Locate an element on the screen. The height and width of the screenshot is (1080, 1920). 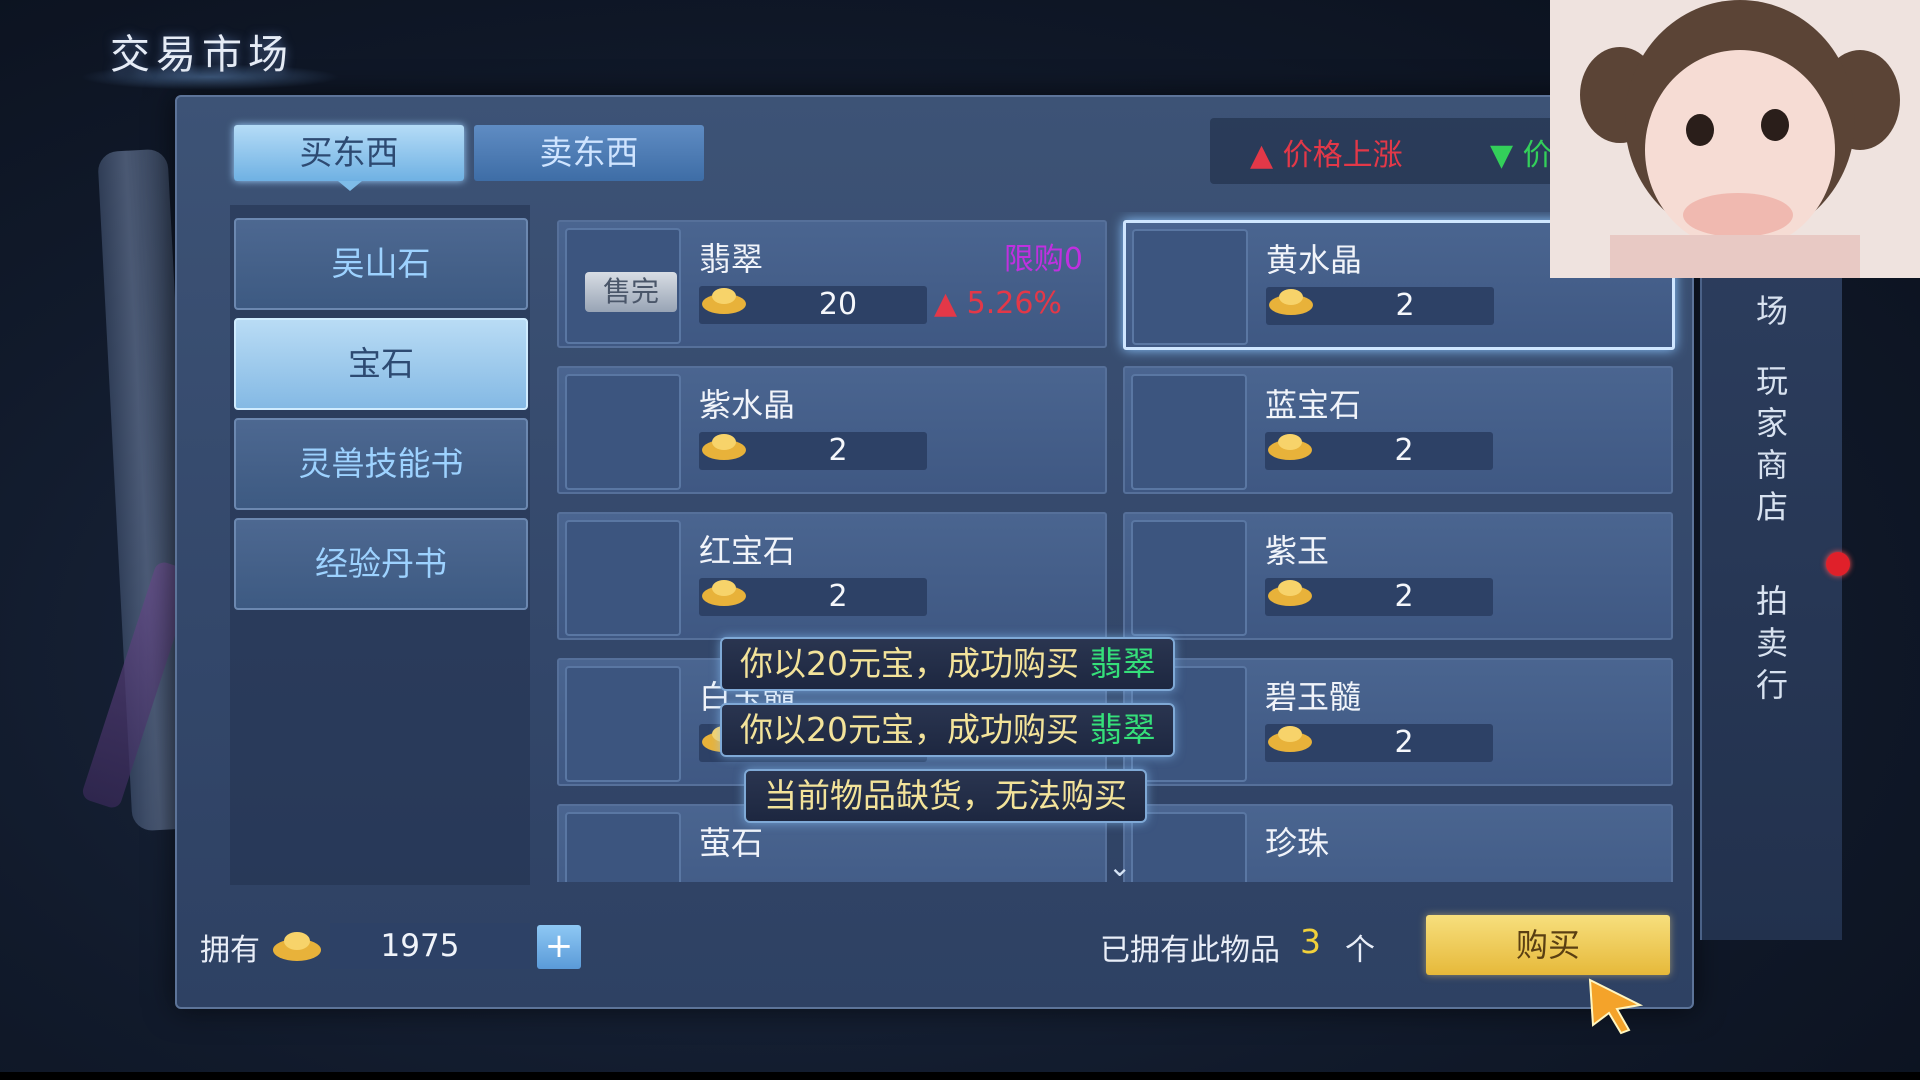
item-card: 碧玉髓 2 is located at coordinates (1398, 722).